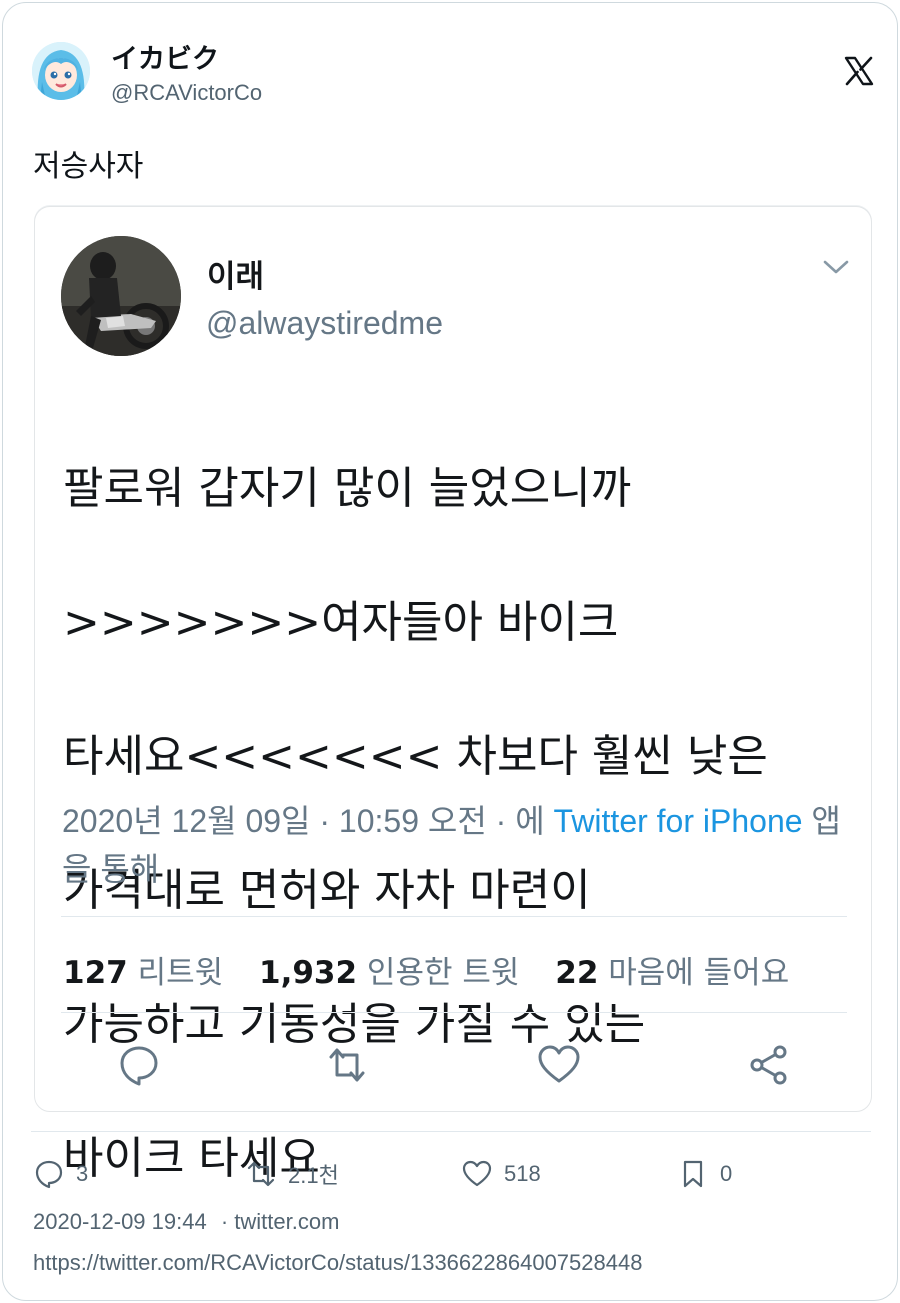  What do you see at coordinates (859, 71) in the screenshot?
I see `x-logo-icon` at bounding box center [859, 71].